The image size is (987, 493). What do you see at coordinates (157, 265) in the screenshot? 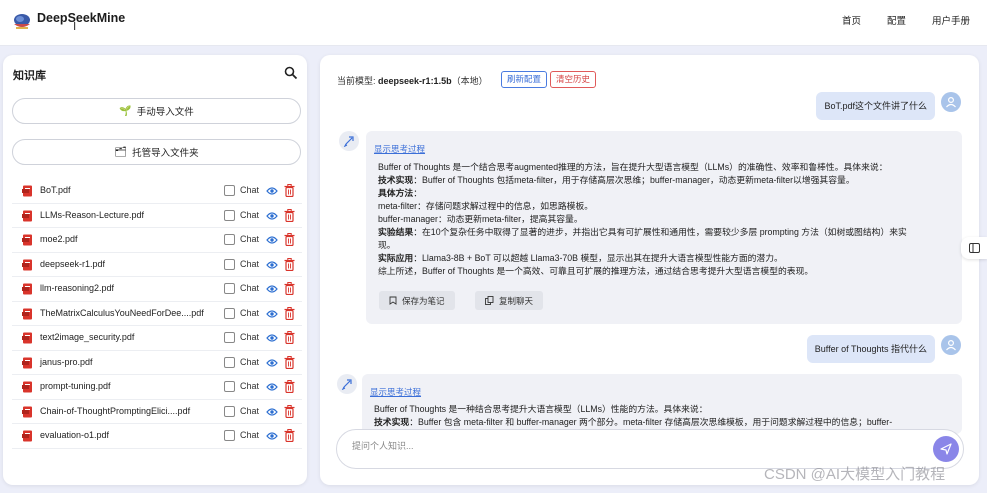
I see `file-row: deepseek-r1.pdf Chat` at bounding box center [157, 265].